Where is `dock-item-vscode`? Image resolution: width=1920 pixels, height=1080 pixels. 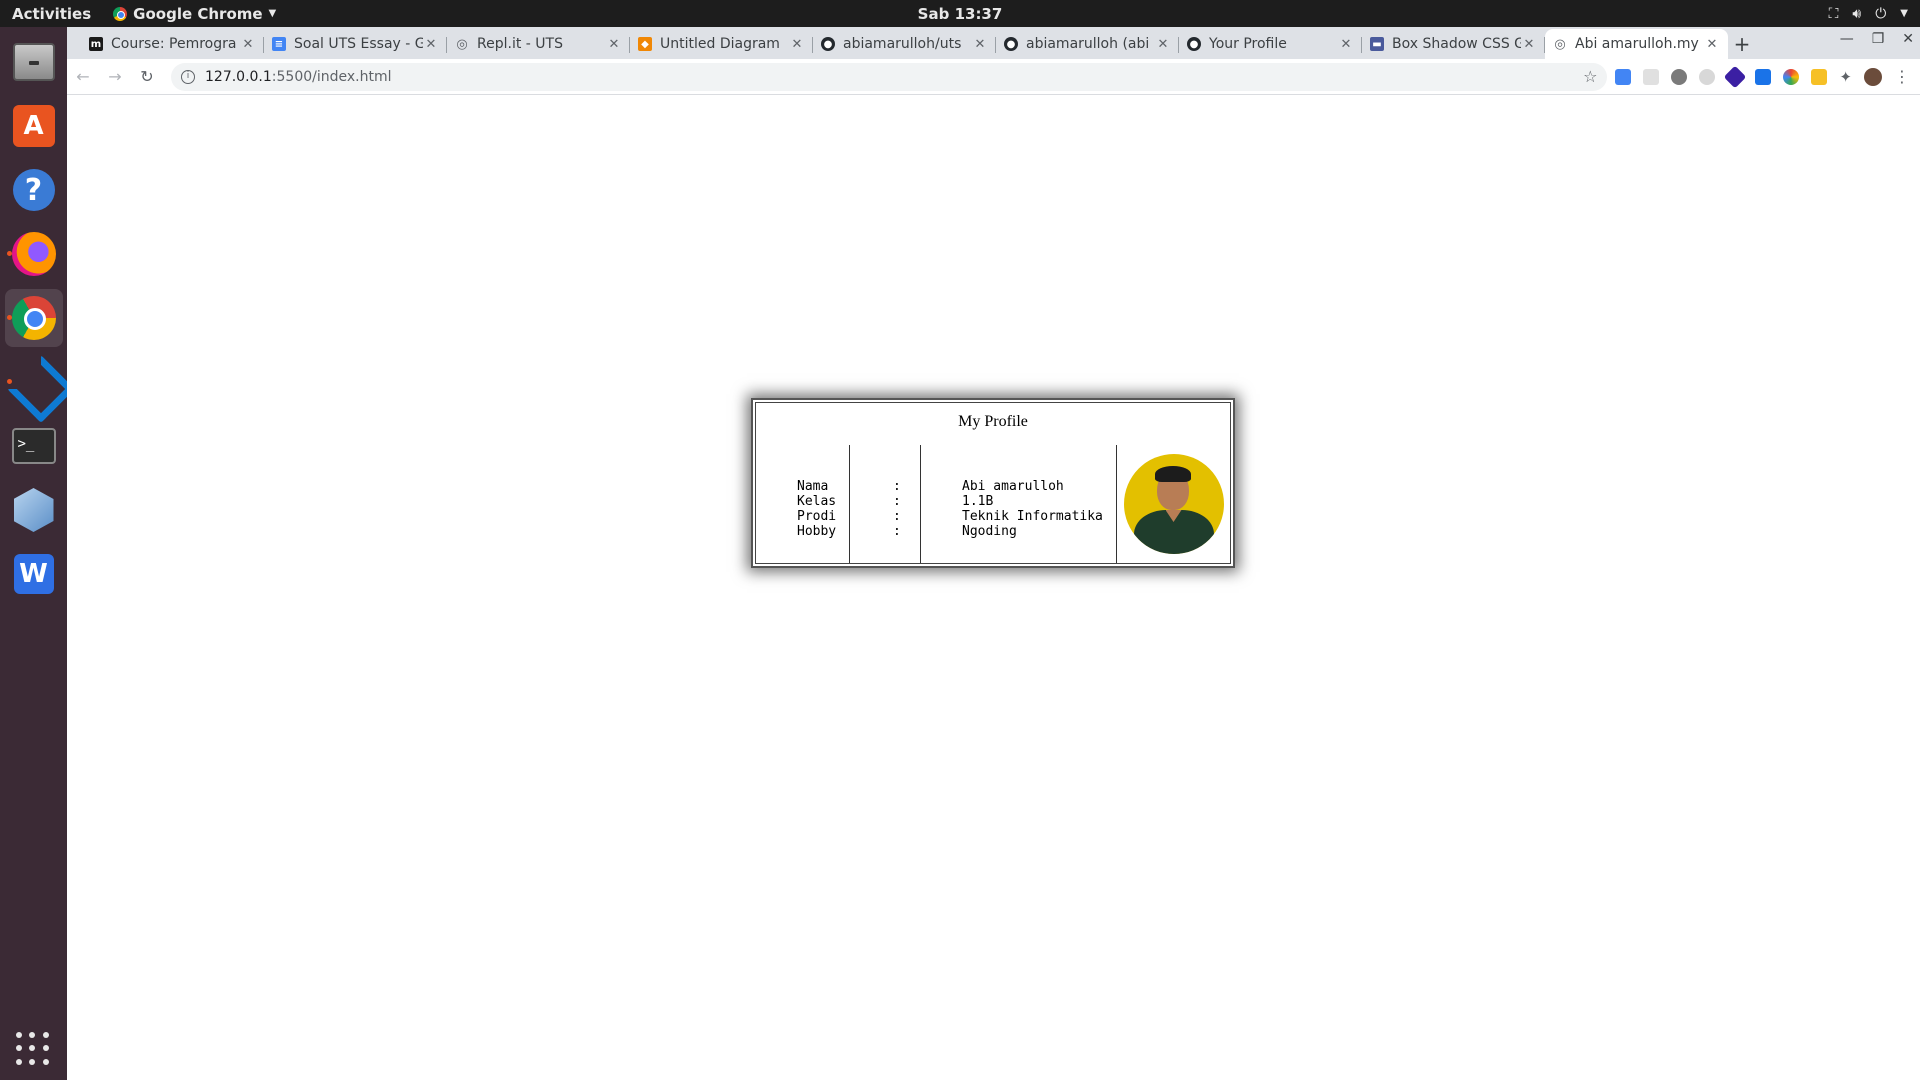 dock-item-vscode is located at coordinates (34, 382).